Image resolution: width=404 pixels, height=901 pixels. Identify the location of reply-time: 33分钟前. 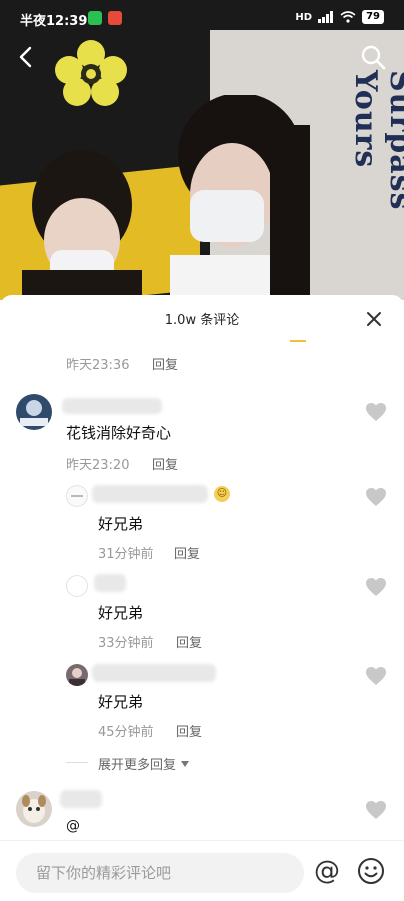
(126, 643).